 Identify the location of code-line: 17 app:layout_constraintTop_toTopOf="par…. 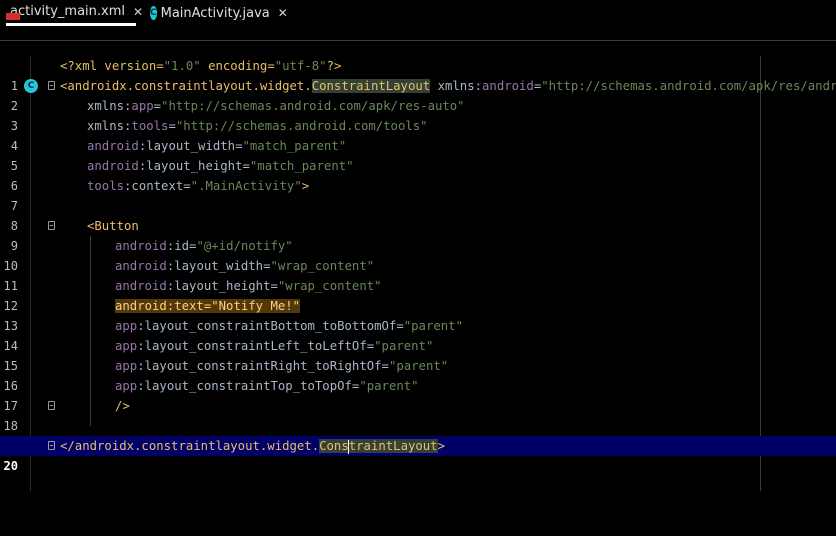
(418, 394).